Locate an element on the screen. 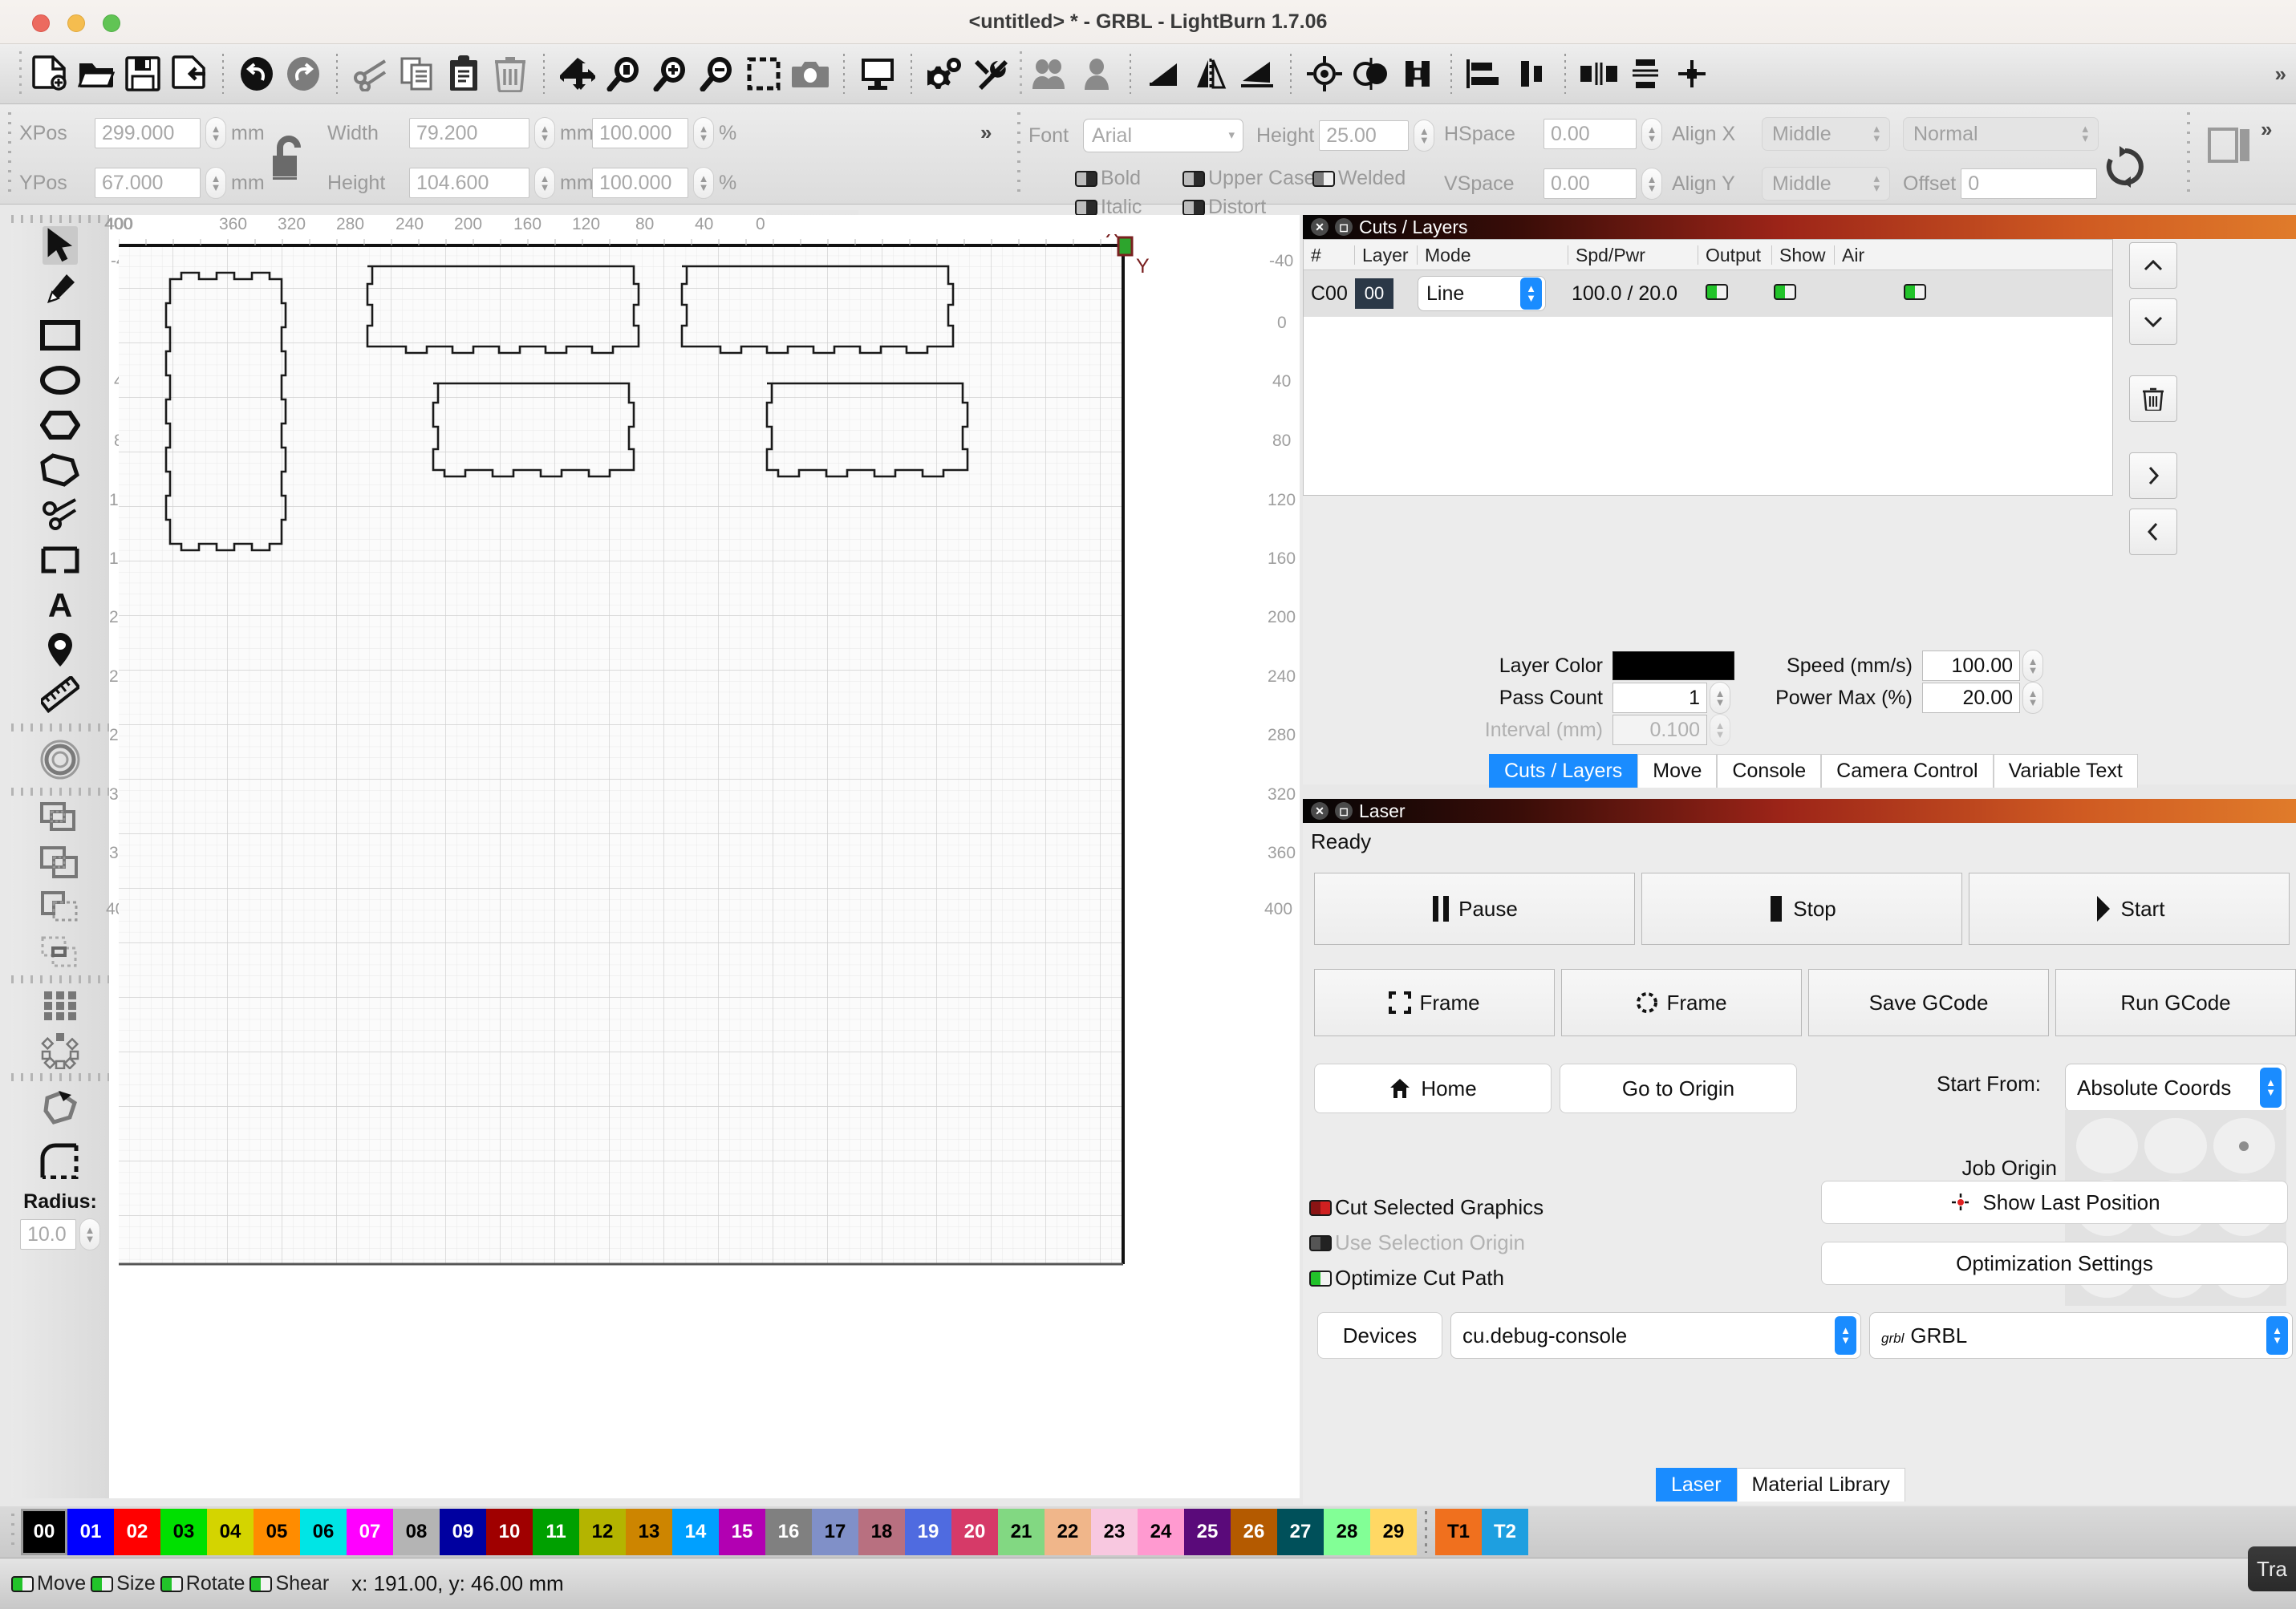  tools-icon is located at coordinates (991, 74).